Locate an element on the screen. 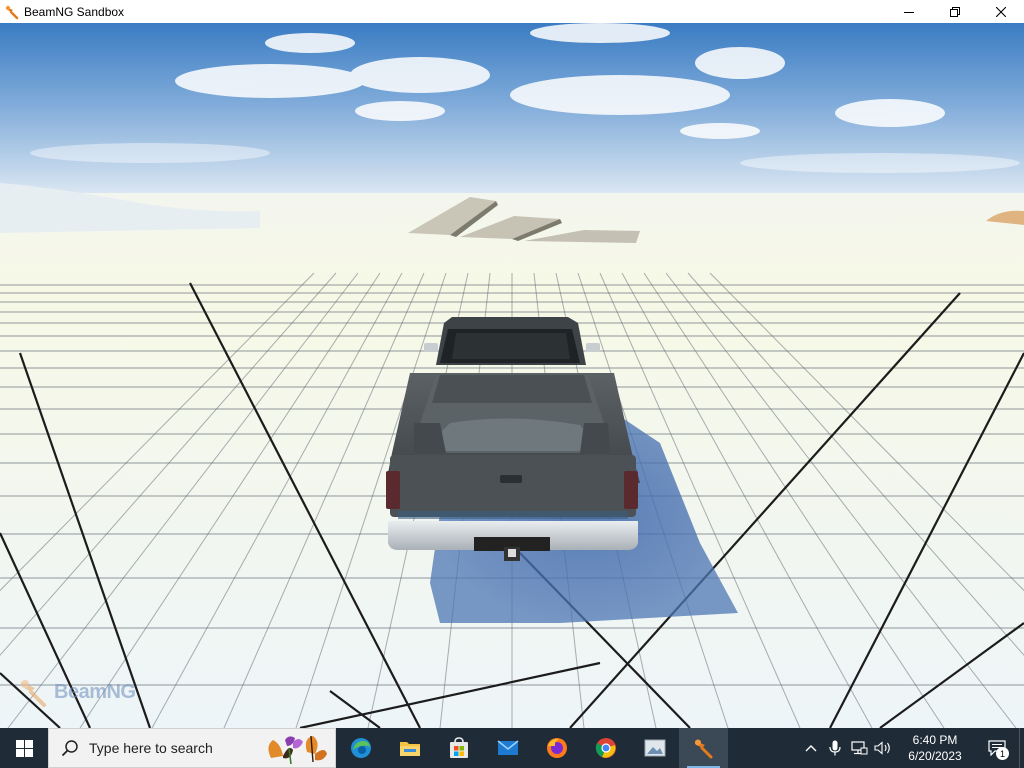 The height and width of the screenshot is (768, 1024). clock-date: 6/20/2023 is located at coordinates (935, 756).